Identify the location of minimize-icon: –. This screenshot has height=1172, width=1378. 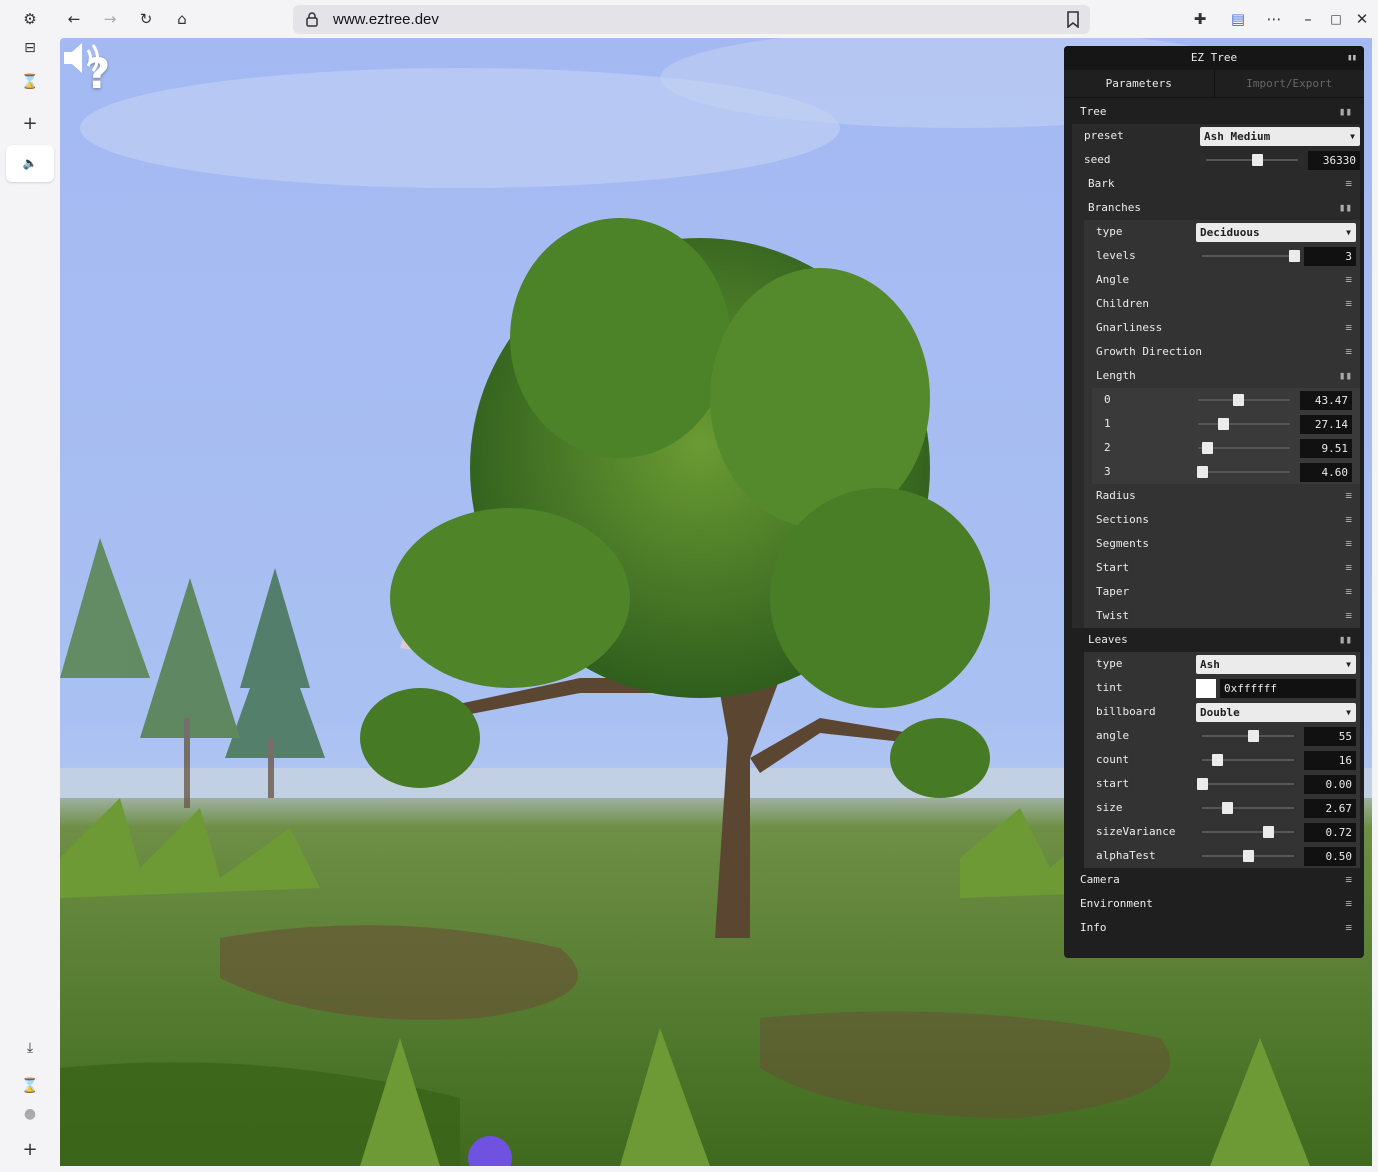
(1308, 19).